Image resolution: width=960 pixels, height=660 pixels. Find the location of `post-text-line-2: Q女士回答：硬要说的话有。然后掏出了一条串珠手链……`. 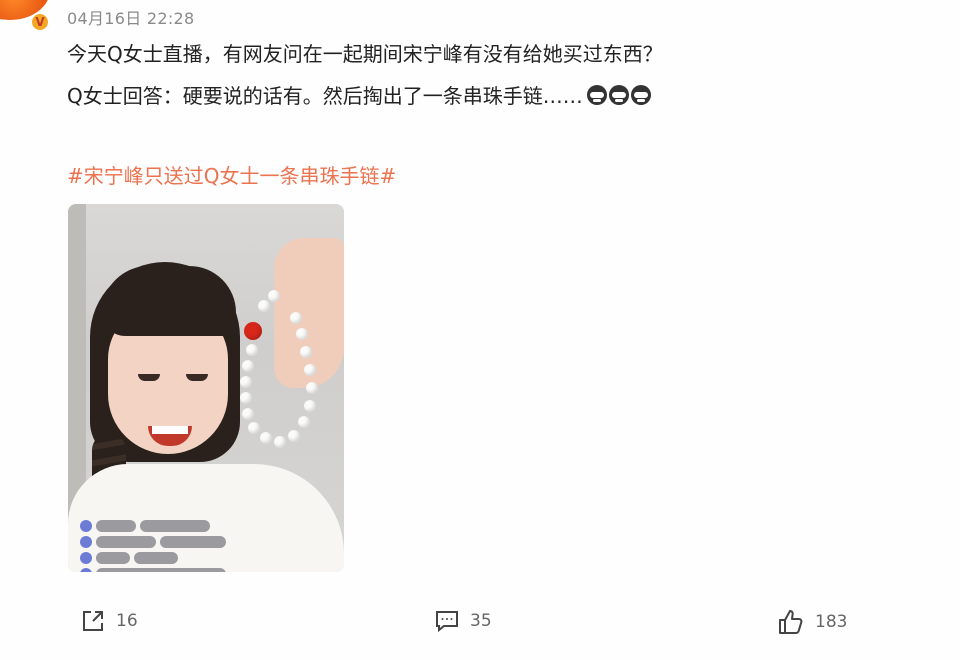

post-text-line-2: Q女士回答：硬要说的话有。然后掏出了一条串珠手链…… is located at coordinates (359, 94).